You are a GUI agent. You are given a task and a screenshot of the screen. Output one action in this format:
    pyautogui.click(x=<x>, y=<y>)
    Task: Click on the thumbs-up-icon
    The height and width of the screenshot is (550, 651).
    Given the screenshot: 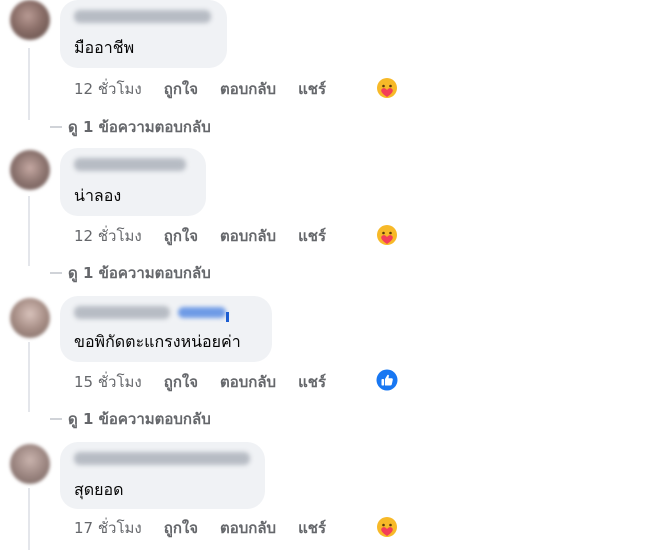 What is the action you would take?
    pyautogui.click(x=387, y=380)
    